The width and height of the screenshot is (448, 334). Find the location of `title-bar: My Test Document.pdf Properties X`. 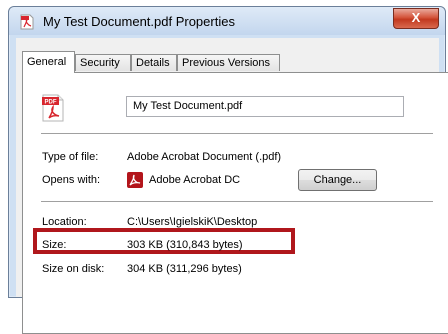

title-bar: My Test Document.pdf Properties X is located at coordinates (227, 21).